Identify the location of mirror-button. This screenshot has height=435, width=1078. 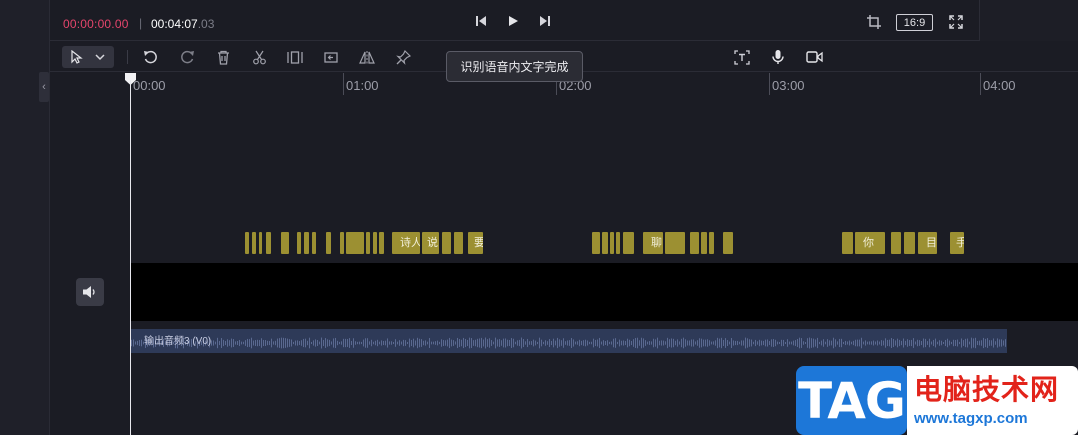
(367, 57).